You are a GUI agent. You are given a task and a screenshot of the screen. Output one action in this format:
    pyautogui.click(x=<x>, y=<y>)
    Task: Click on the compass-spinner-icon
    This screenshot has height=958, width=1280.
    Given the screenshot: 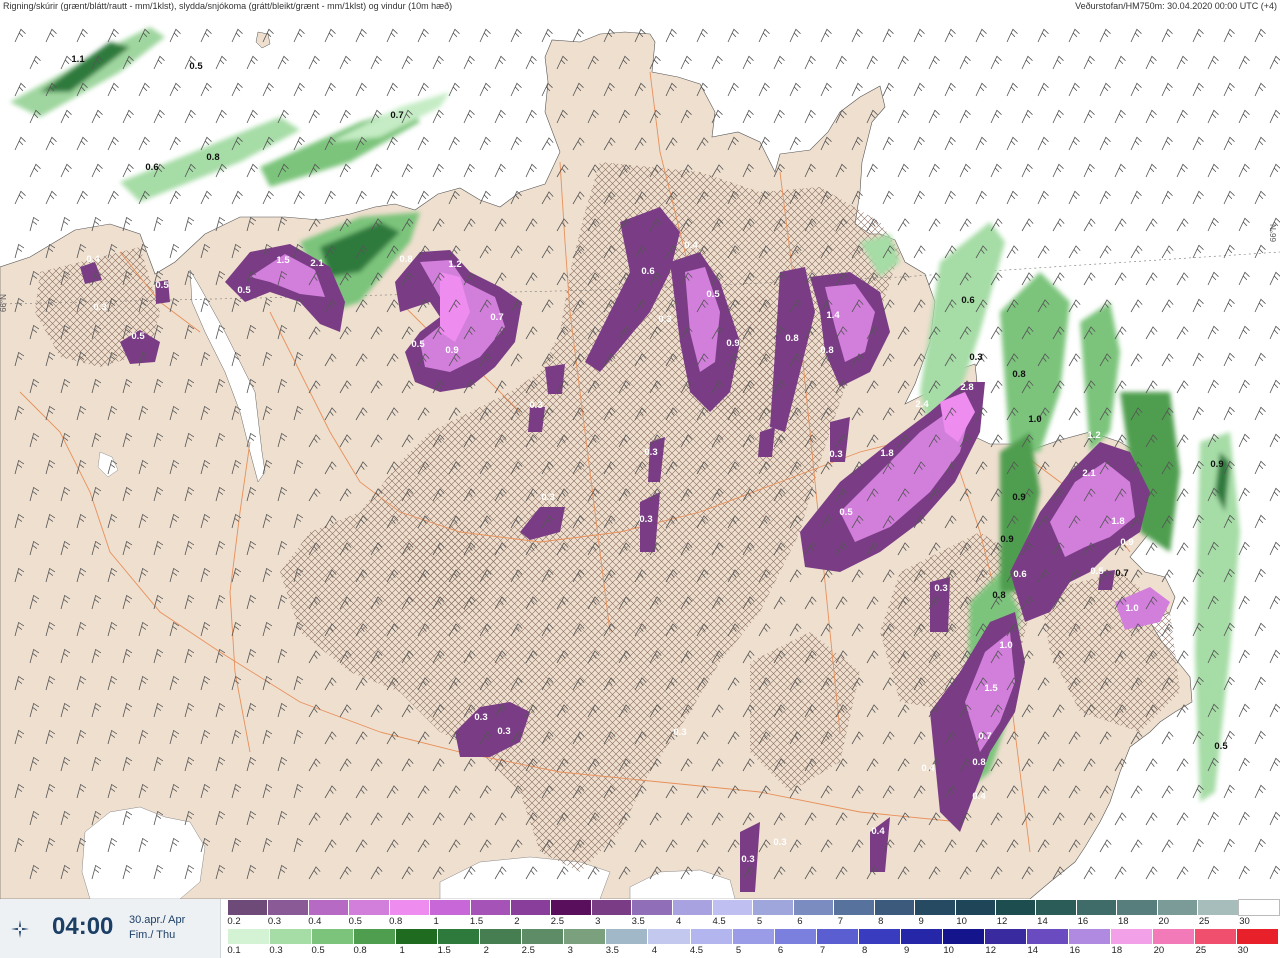 What is the action you would take?
    pyautogui.click(x=20, y=929)
    